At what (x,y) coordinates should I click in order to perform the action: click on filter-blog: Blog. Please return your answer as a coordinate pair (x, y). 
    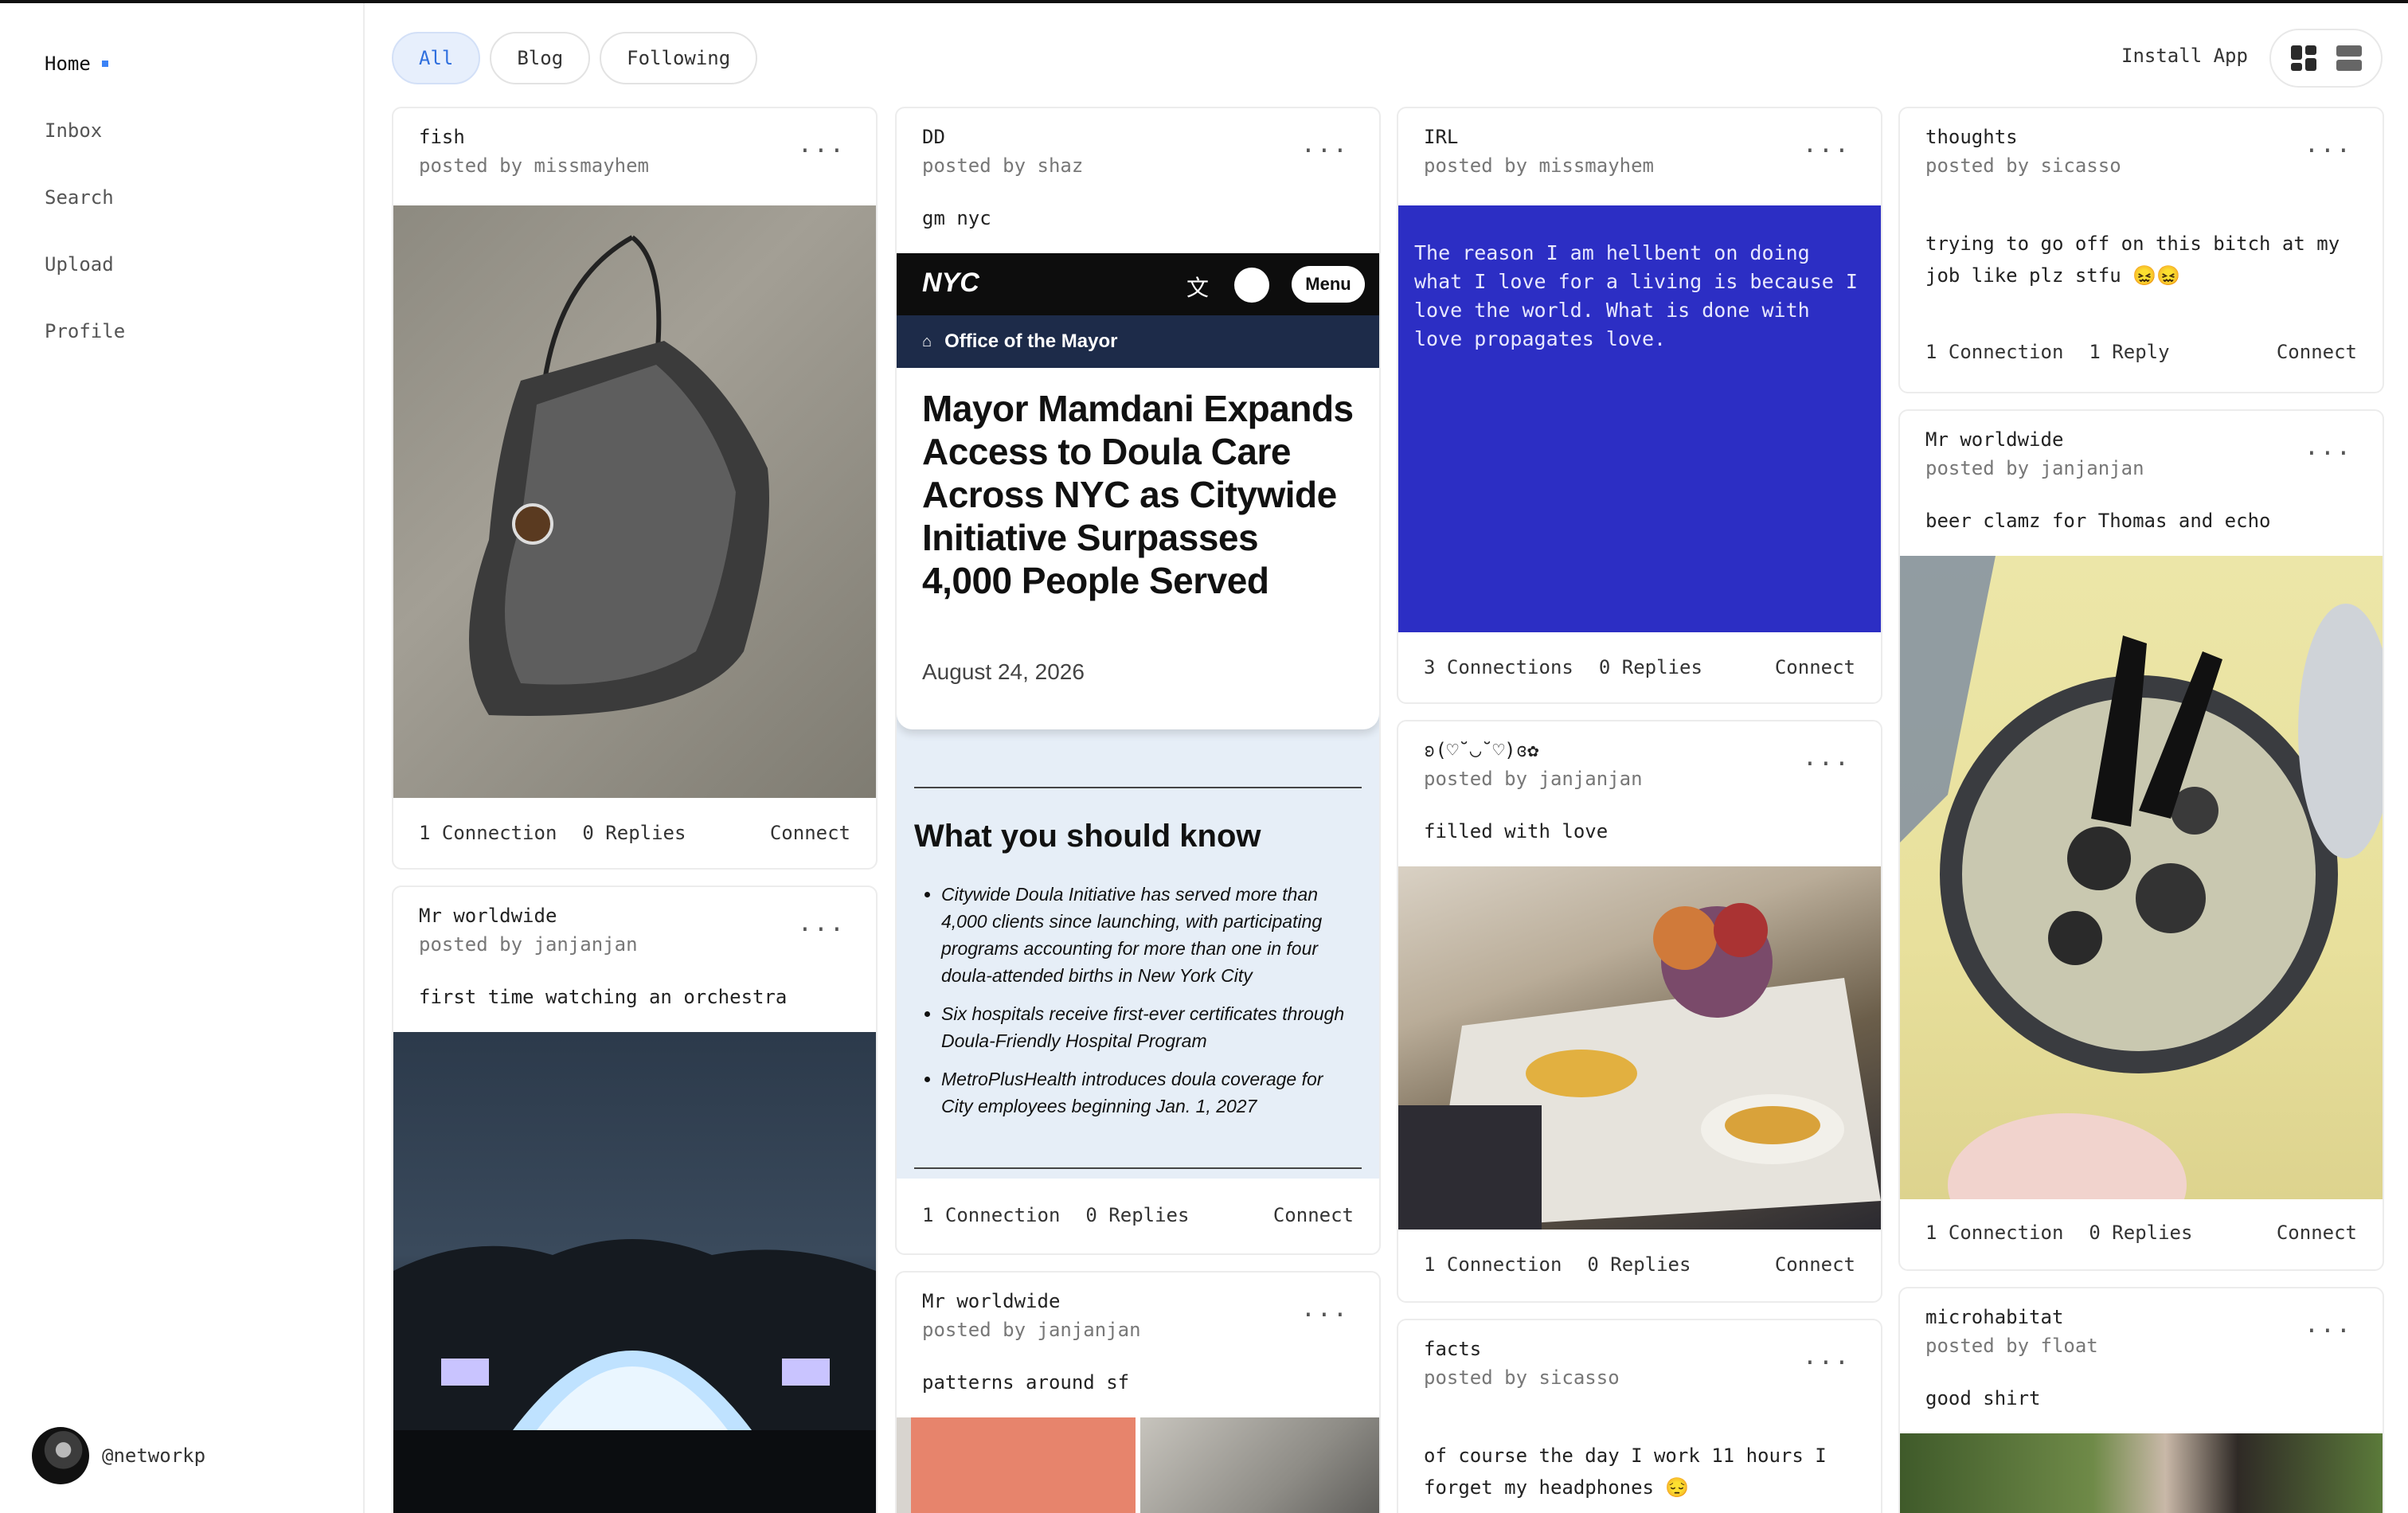
    Looking at the image, I should click on (540, 58).